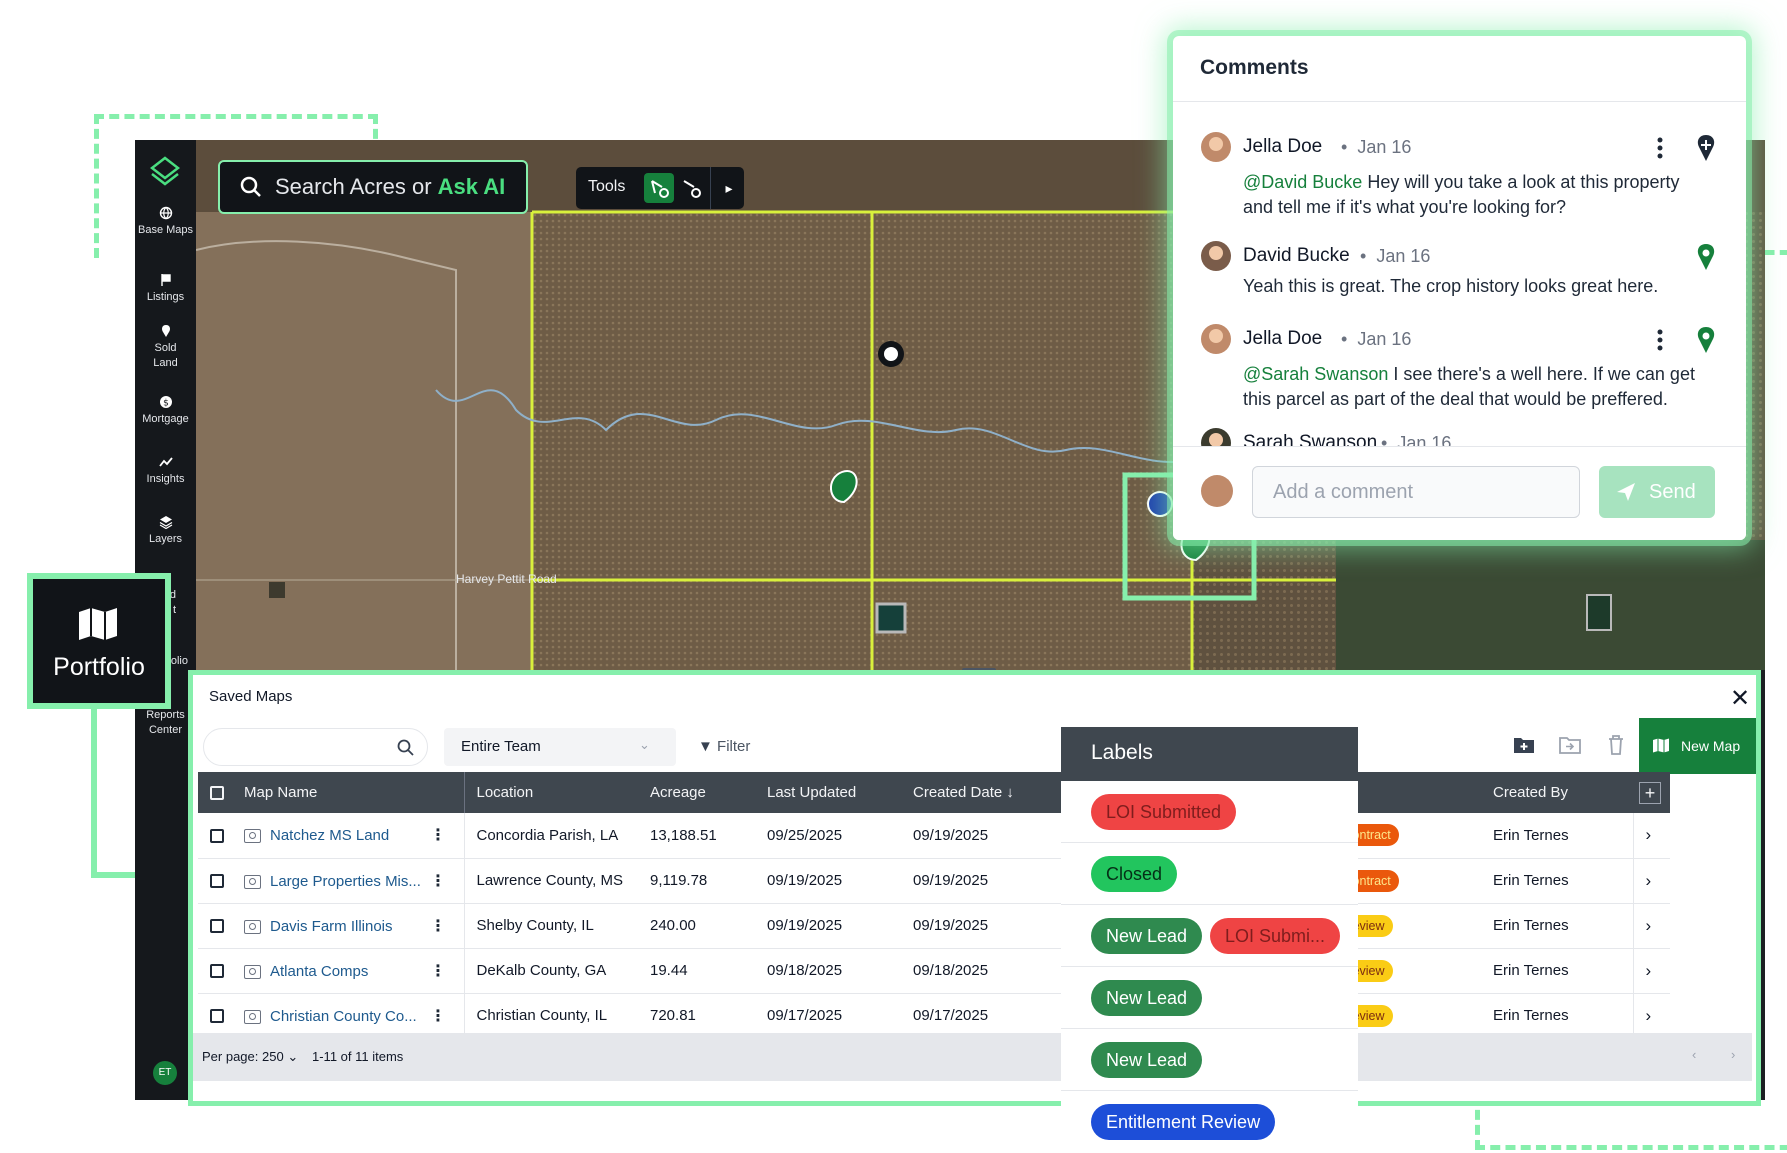 The width and height of the screenshot is (1787, 1153). What do you see at coordinates (1651, 792) in the screenshot?
I see `add-column-button: +` at bounding box center [1651, 792].